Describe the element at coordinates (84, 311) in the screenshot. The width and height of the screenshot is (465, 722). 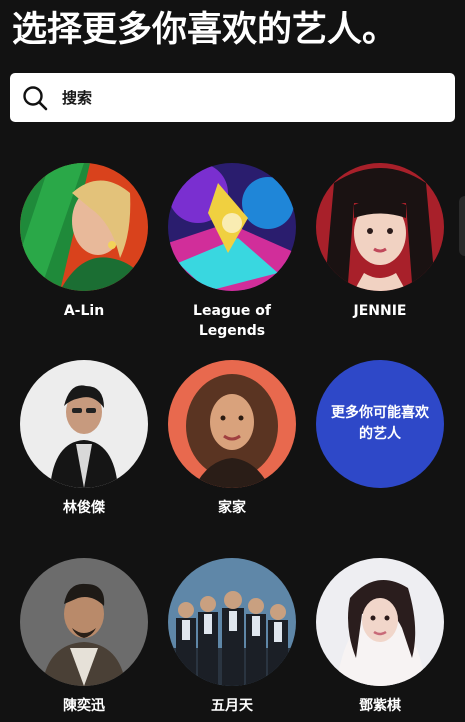
I see `artist-name: A-Lin` at that location.